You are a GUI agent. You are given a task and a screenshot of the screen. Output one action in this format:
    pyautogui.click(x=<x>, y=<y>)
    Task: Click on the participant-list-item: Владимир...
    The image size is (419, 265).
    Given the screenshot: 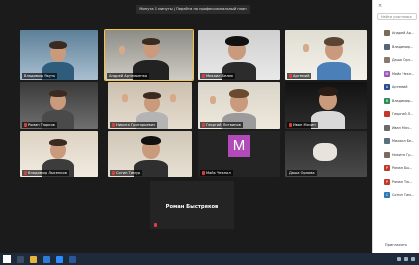 What is the action you would take?
    pyautogui.click(x=398, y=47)
    